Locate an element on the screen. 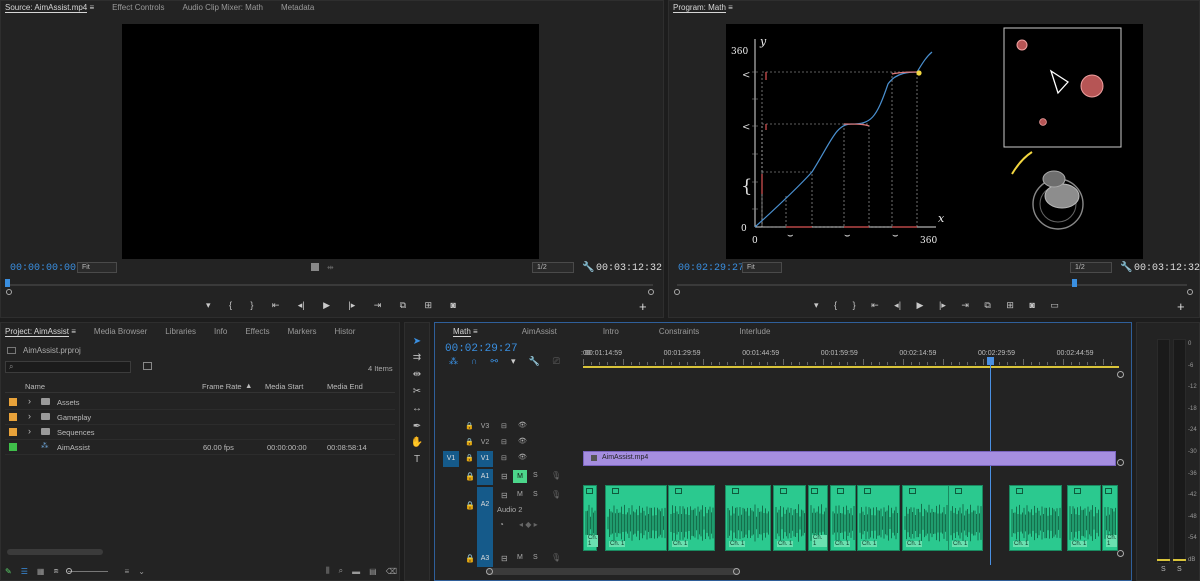 Image resolution: width=1200 pixels, height=581 pixels. col-name: Name is located at coordinates (35, 386).